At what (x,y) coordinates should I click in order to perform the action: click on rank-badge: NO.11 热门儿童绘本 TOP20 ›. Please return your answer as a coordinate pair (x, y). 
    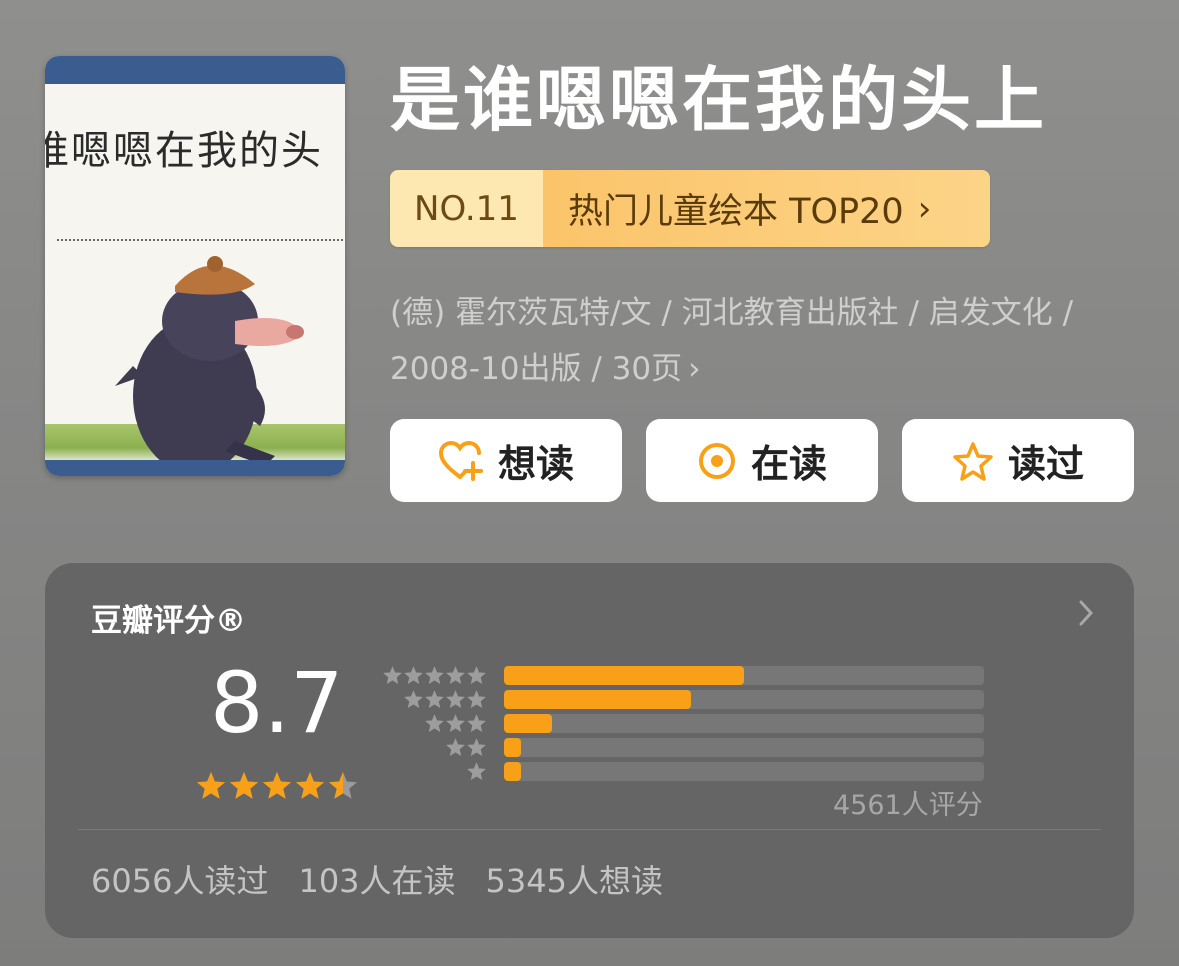
    Looking at the image, I should click on (690, 208).